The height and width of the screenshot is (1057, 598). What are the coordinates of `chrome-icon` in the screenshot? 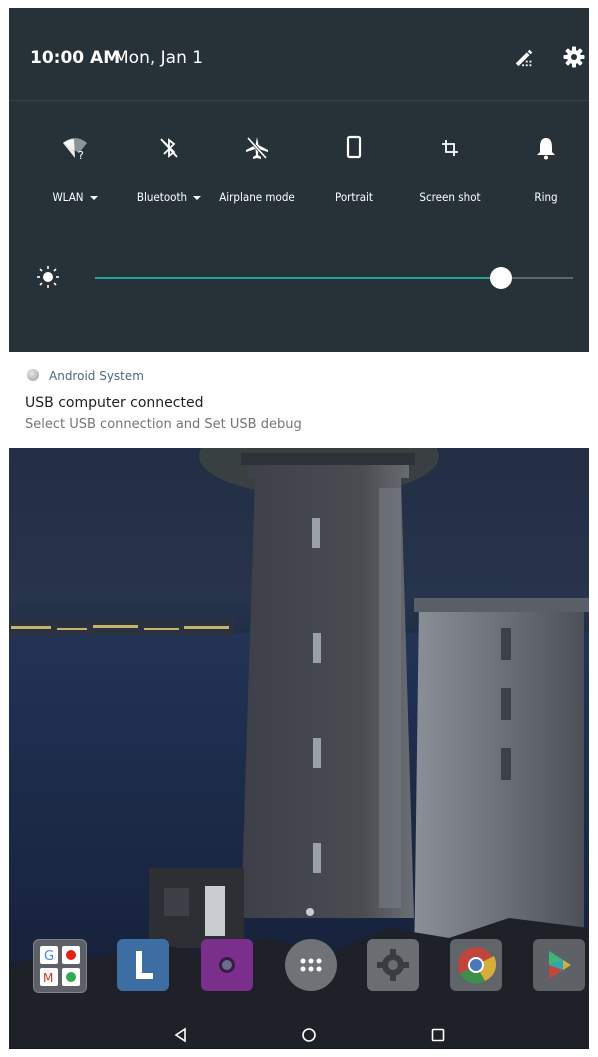 It's located at (477, 965).